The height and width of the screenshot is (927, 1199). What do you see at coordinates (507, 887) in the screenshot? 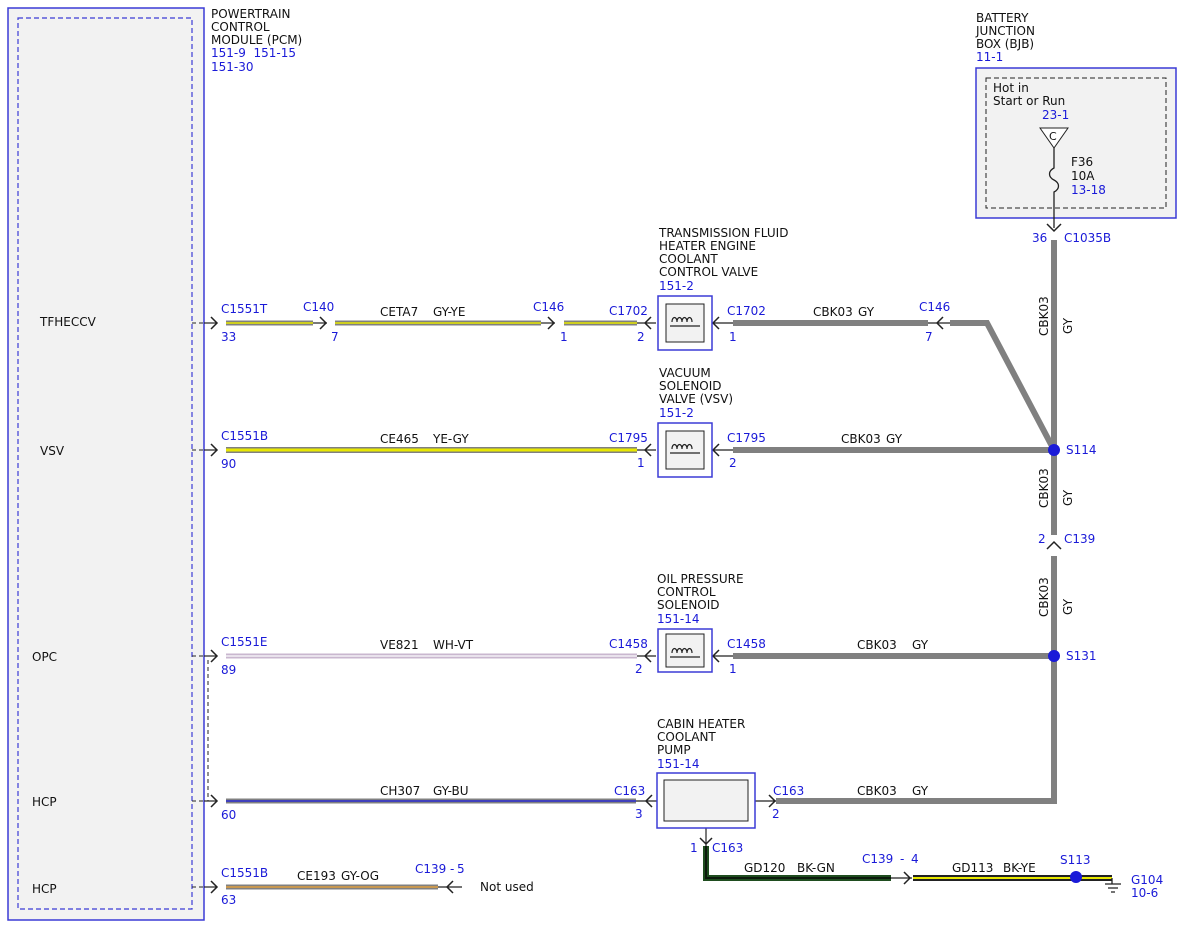
I see `r5-not-used-note: Not used` at bounding box center [507, 887].